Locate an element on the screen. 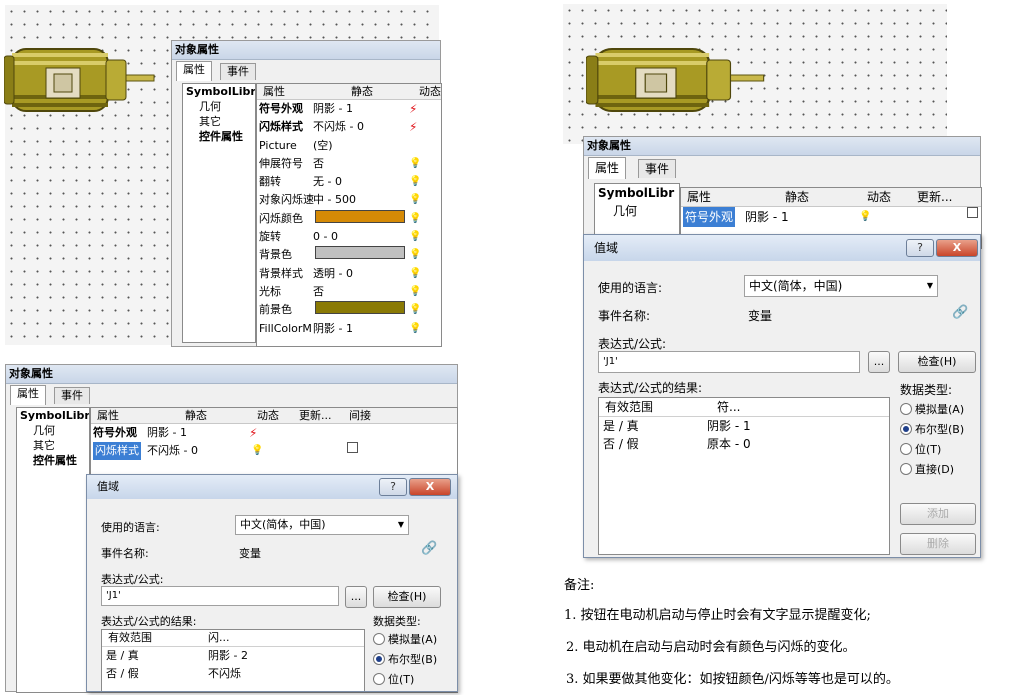 This screenshot has width=1011, height=695. property-row: Picture (空) is located at coordinates (349, 146).